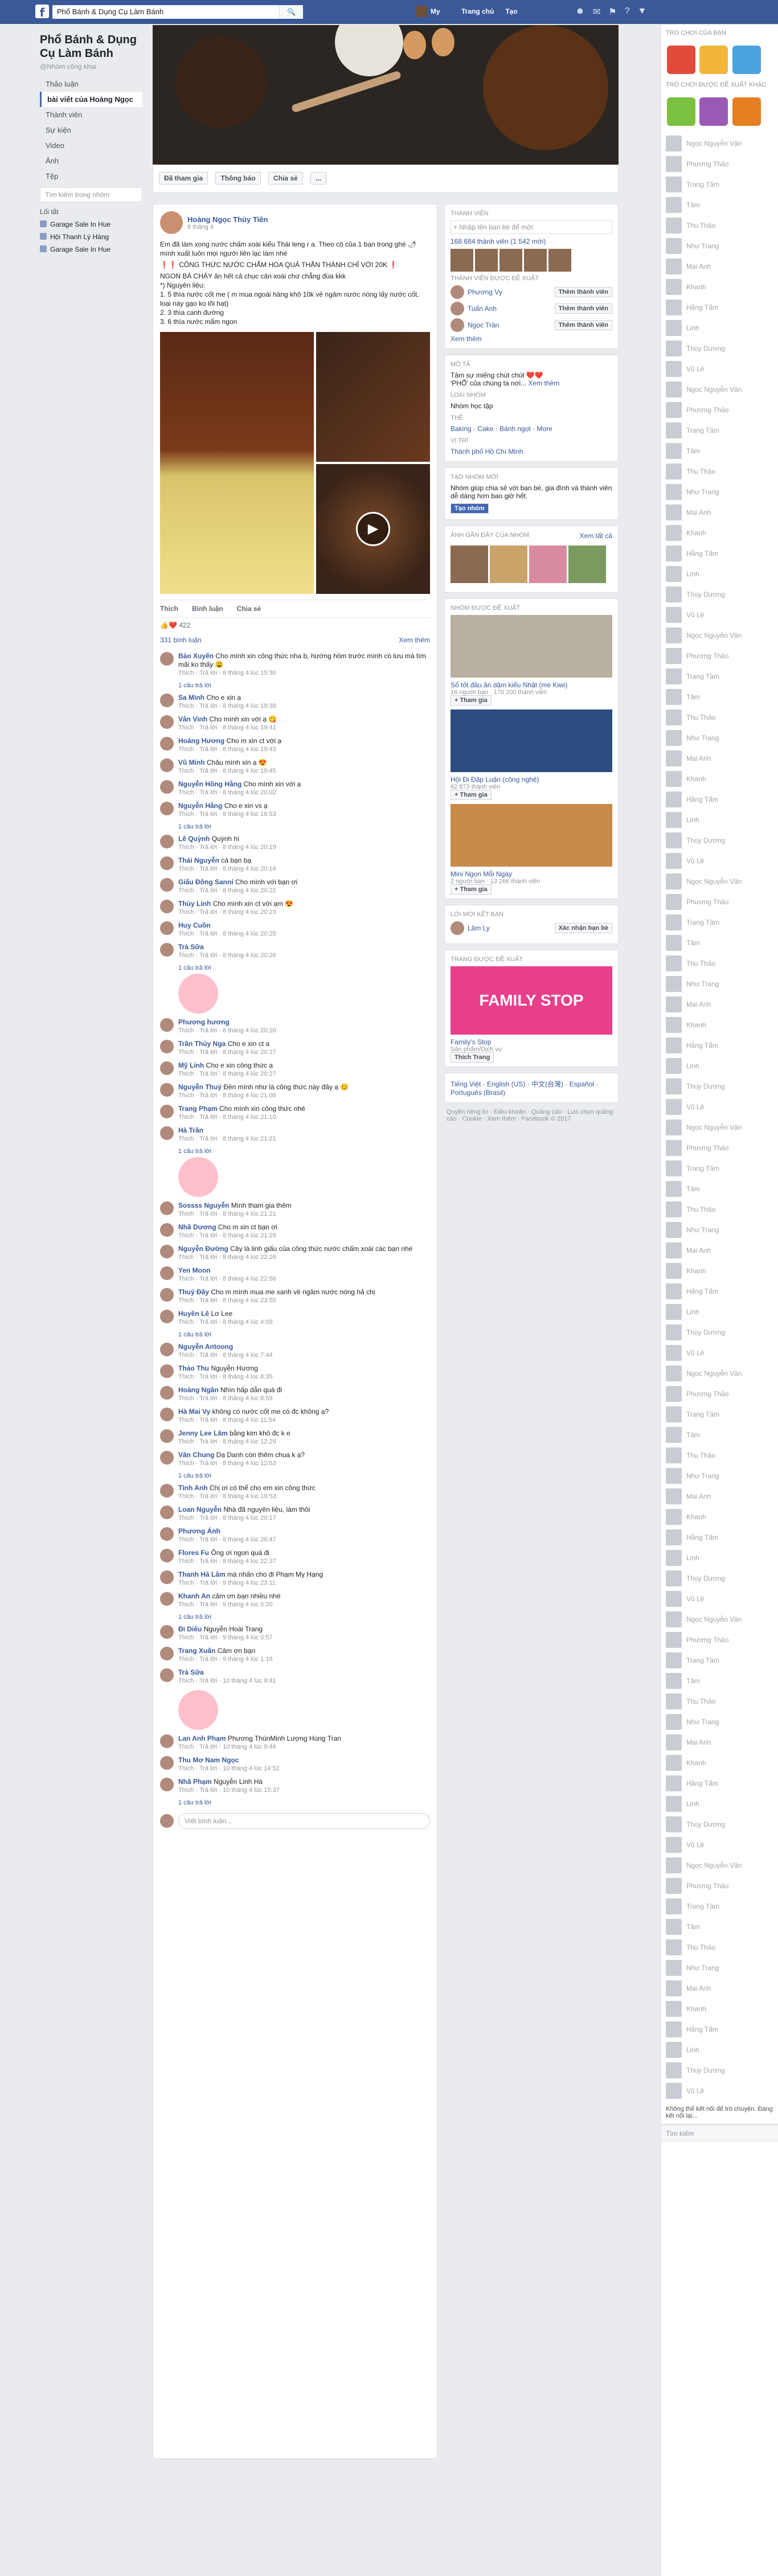 The height and width of the screenshot is (2576, 778). What do you see at coordinates (199, 860) in the screenshot?
I see `commenter-name: Thái Nguyễn` at bounding box center [199, 860].